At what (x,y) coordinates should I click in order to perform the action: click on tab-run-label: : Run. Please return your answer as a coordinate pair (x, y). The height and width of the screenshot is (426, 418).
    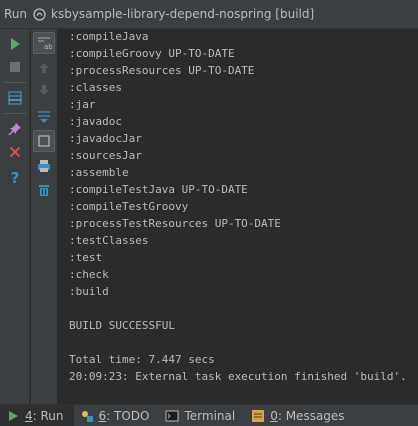
    Looking at the image, I should click on (48, 415).